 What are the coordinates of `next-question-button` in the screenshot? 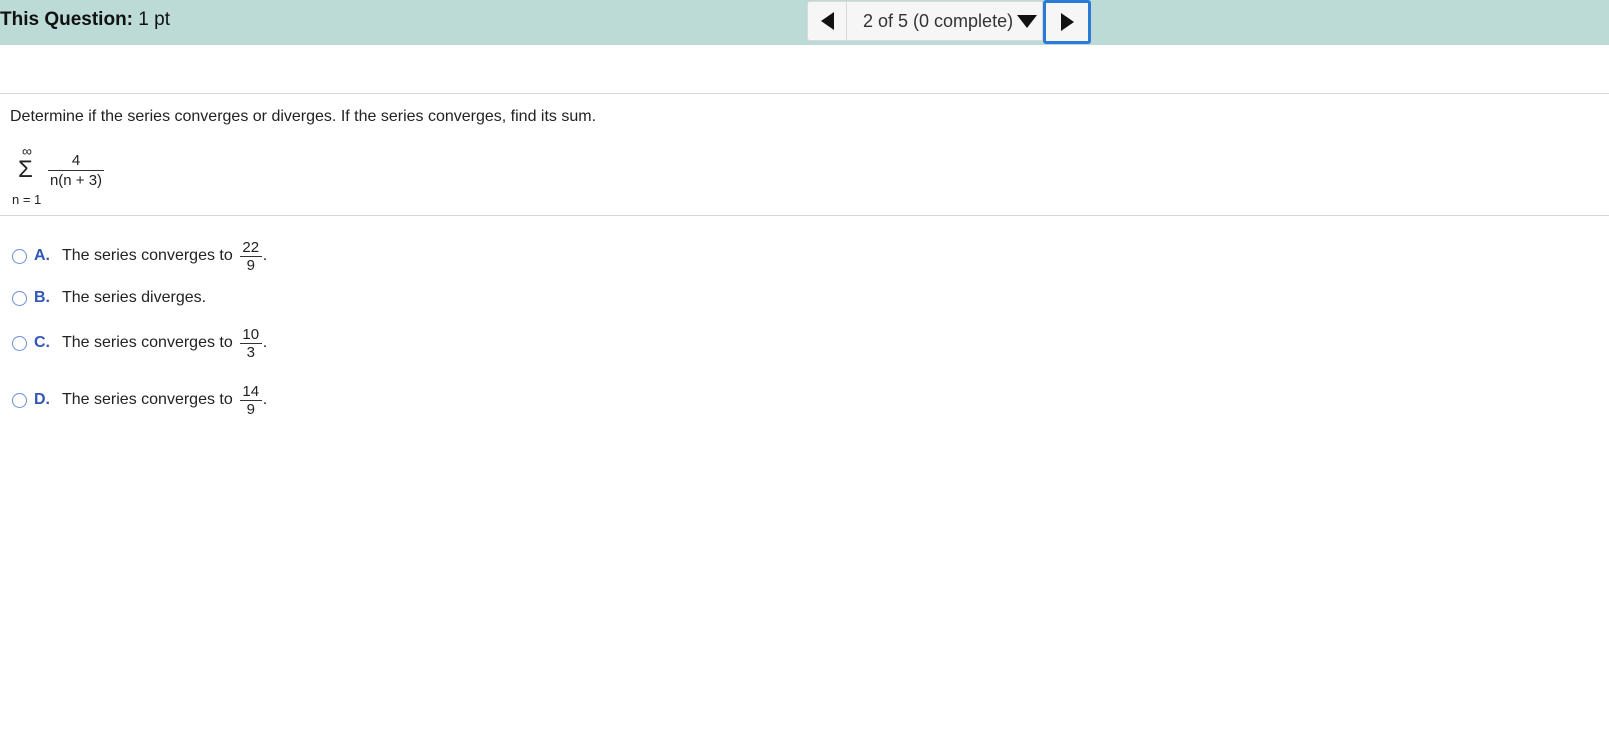 It's located at (1067, 22).